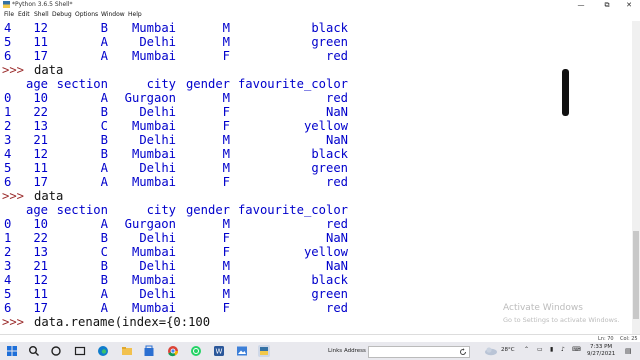 The height and width of the screenshot is (360, 640). What do you see at coordinates (62, 15) in the screenshot?
I see `menu-debug: Debug` at bounding box center [62, 15].